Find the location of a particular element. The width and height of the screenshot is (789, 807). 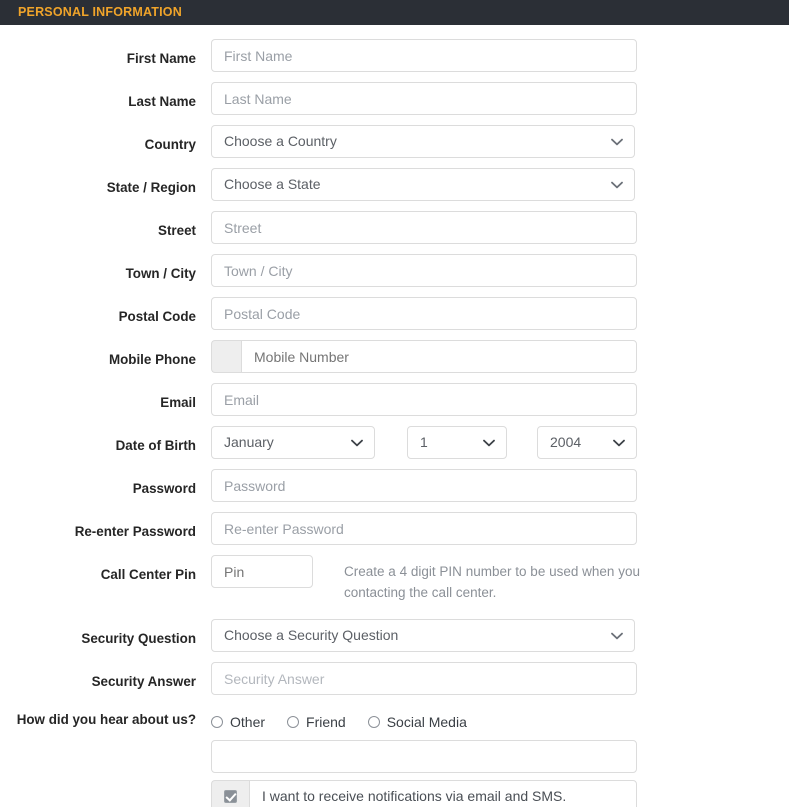

row-mobile-phone: Mobile Phone is located at coordinates (394, 356).